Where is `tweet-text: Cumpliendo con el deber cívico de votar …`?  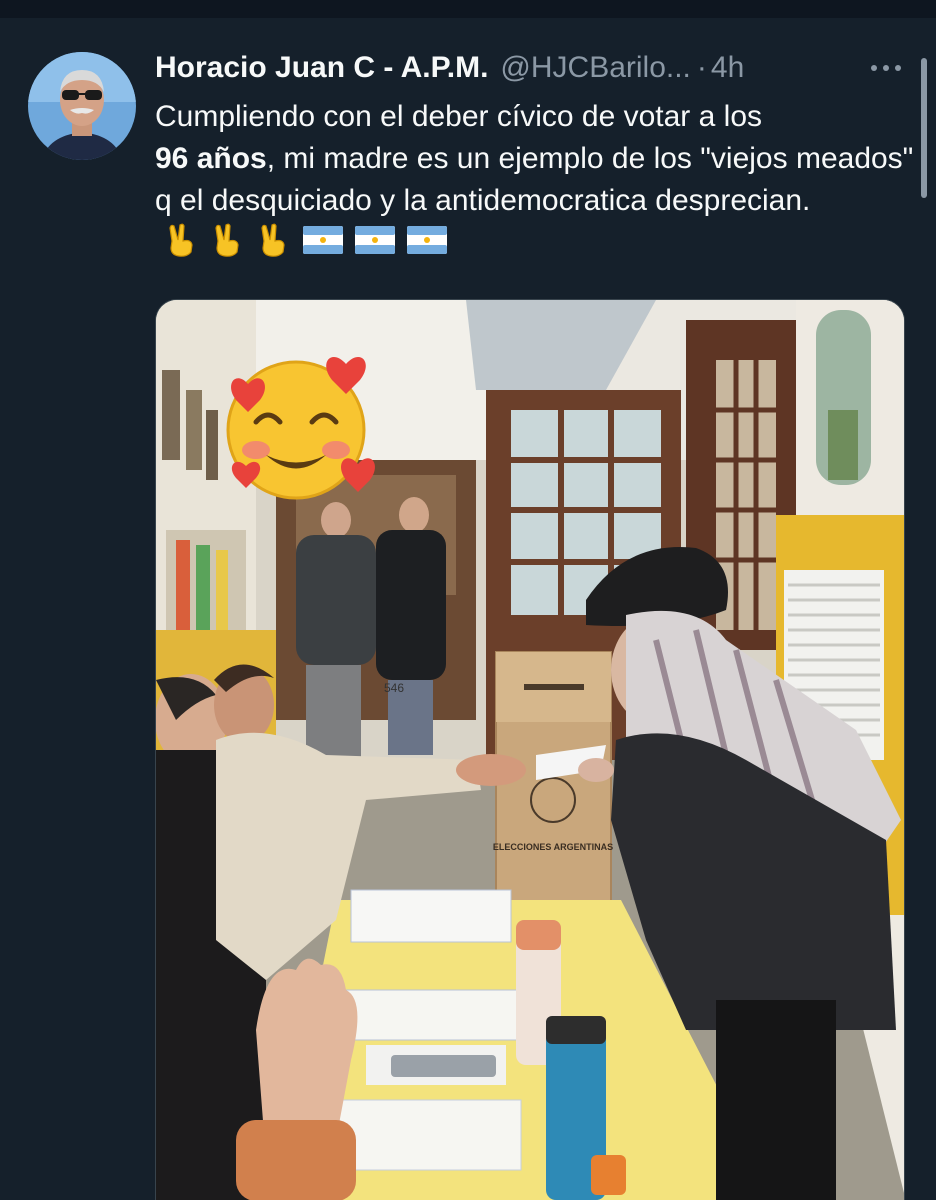
tweet-text: Cumpliendo con el deber cívico de votar … is located at coordinates (535, 180).